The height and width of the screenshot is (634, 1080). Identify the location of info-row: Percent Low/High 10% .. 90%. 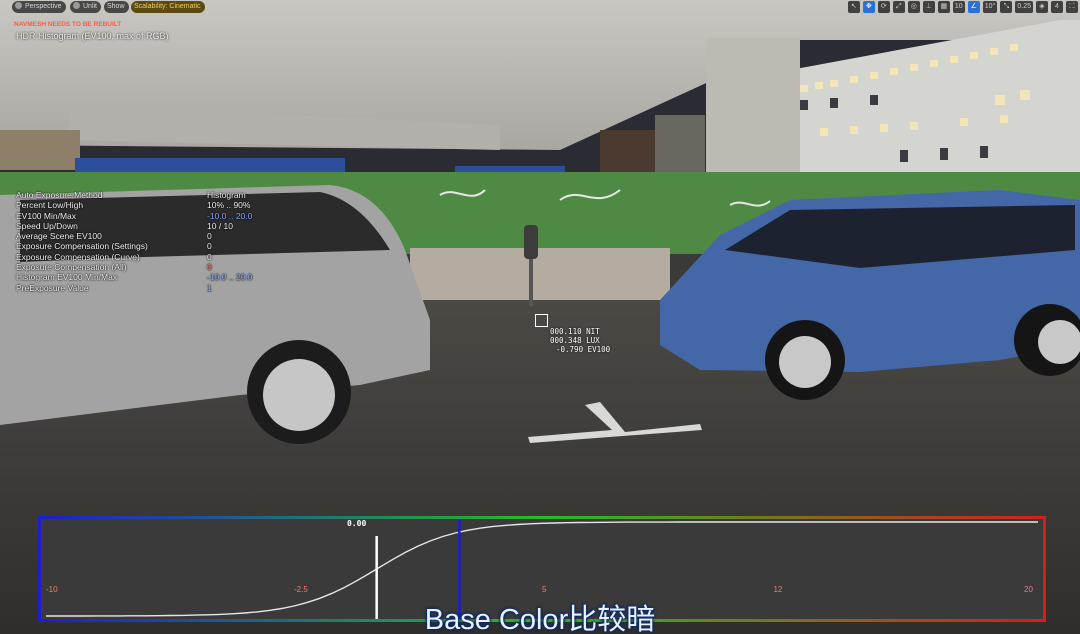
(146, 205).